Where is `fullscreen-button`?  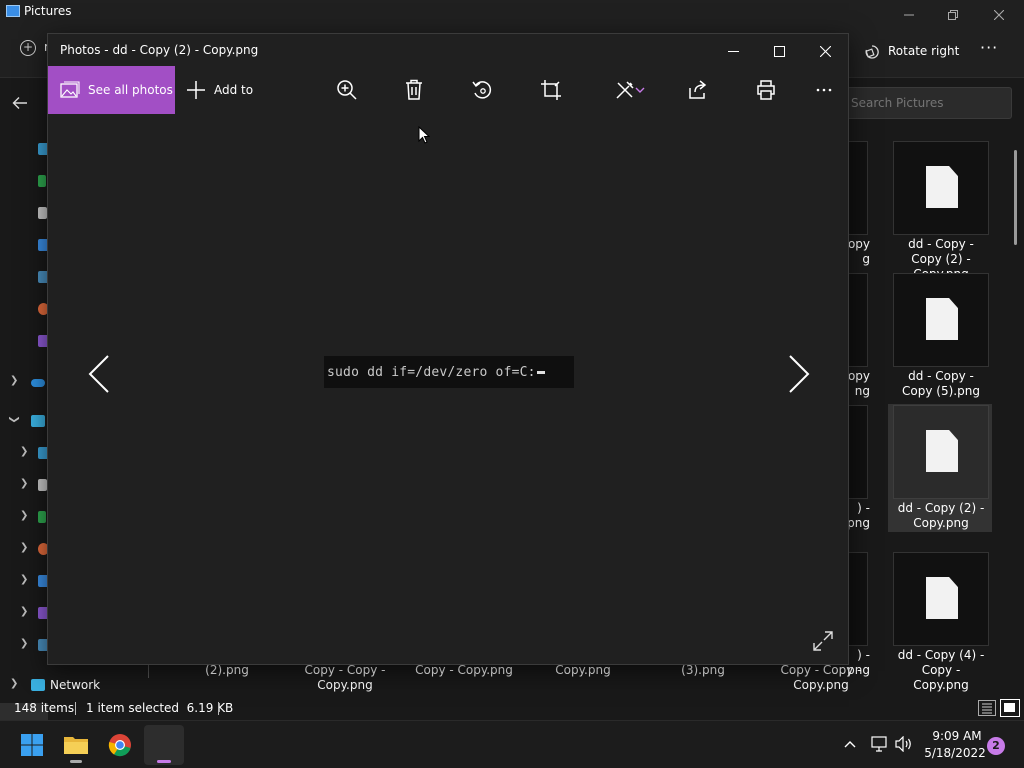
fullscreen-button is located at coordinates (824, 642).